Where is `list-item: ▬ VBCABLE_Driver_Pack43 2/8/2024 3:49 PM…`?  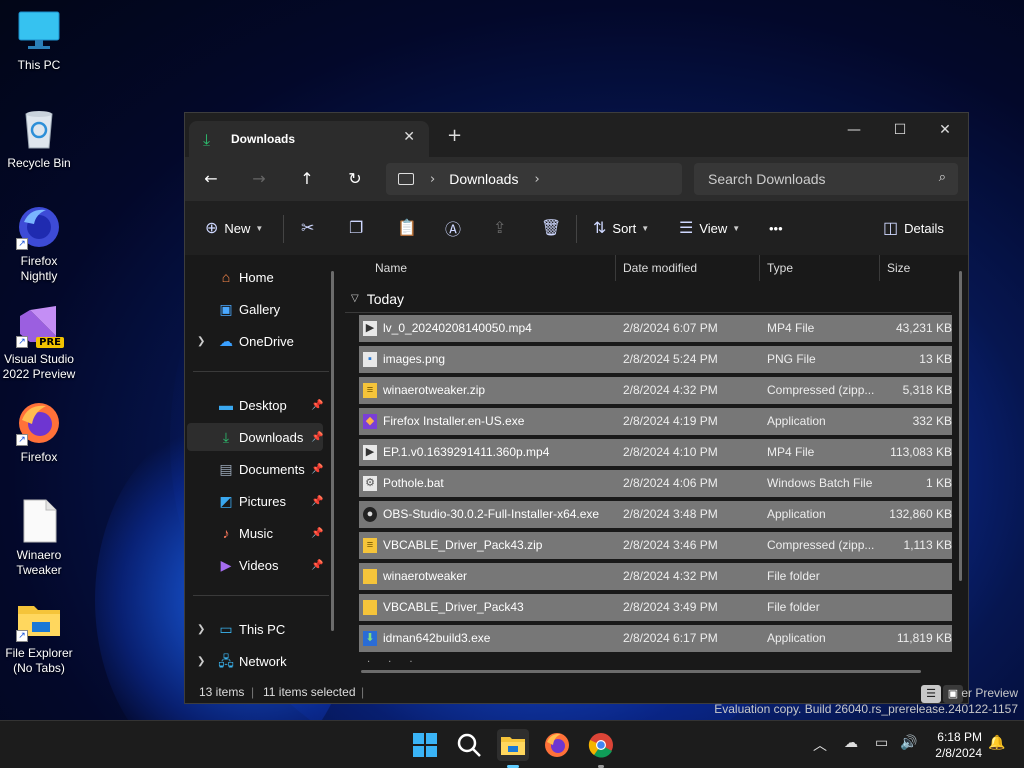 list-item: ▬ VBCABLE_Driver_Pack43 2/8/2024 3:49 PM… is located at coordinates (655, 607).